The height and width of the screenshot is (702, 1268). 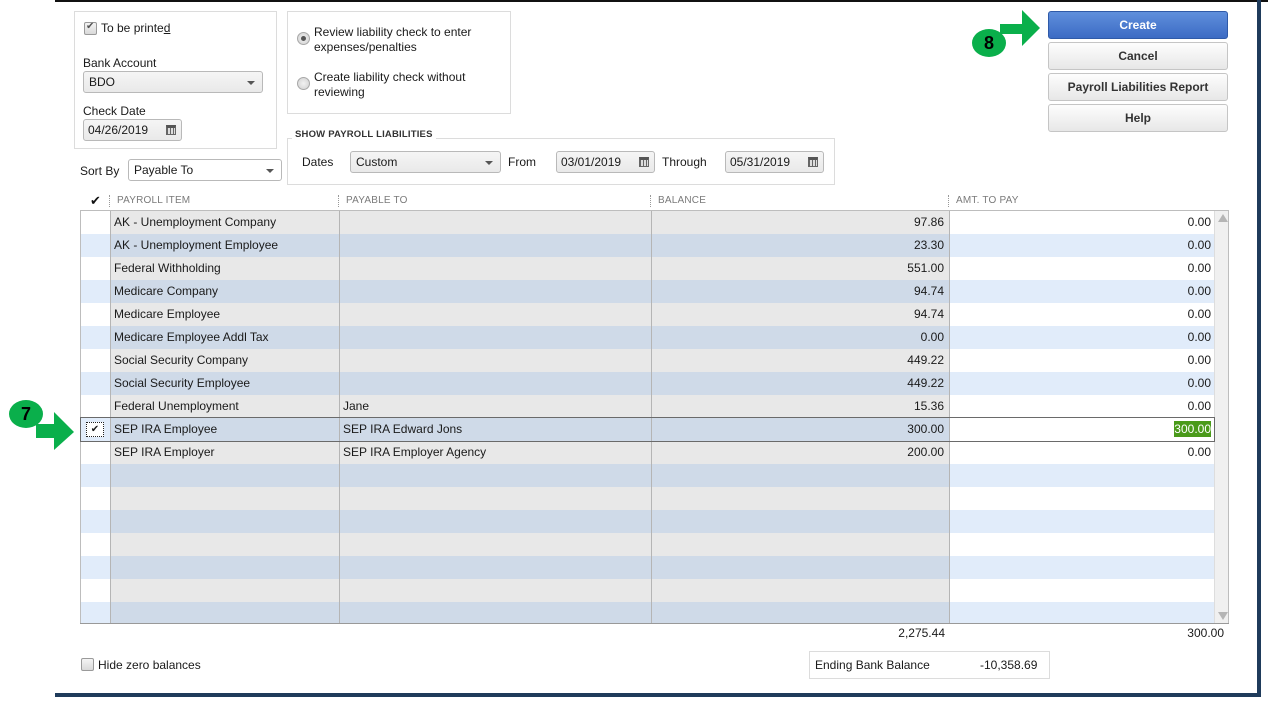 What do you see at coordinates (1081, 429) in the screenshot?
I see `amount-to-pay-cell: 300.00` at bounding box center [1081, 429].